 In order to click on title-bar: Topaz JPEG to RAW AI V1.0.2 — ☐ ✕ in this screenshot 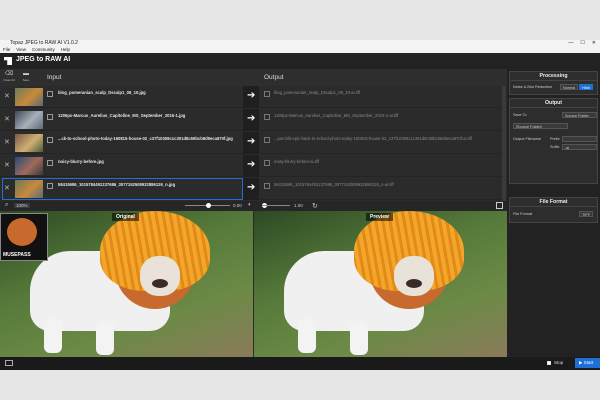, I will do `click(300, 43)`.